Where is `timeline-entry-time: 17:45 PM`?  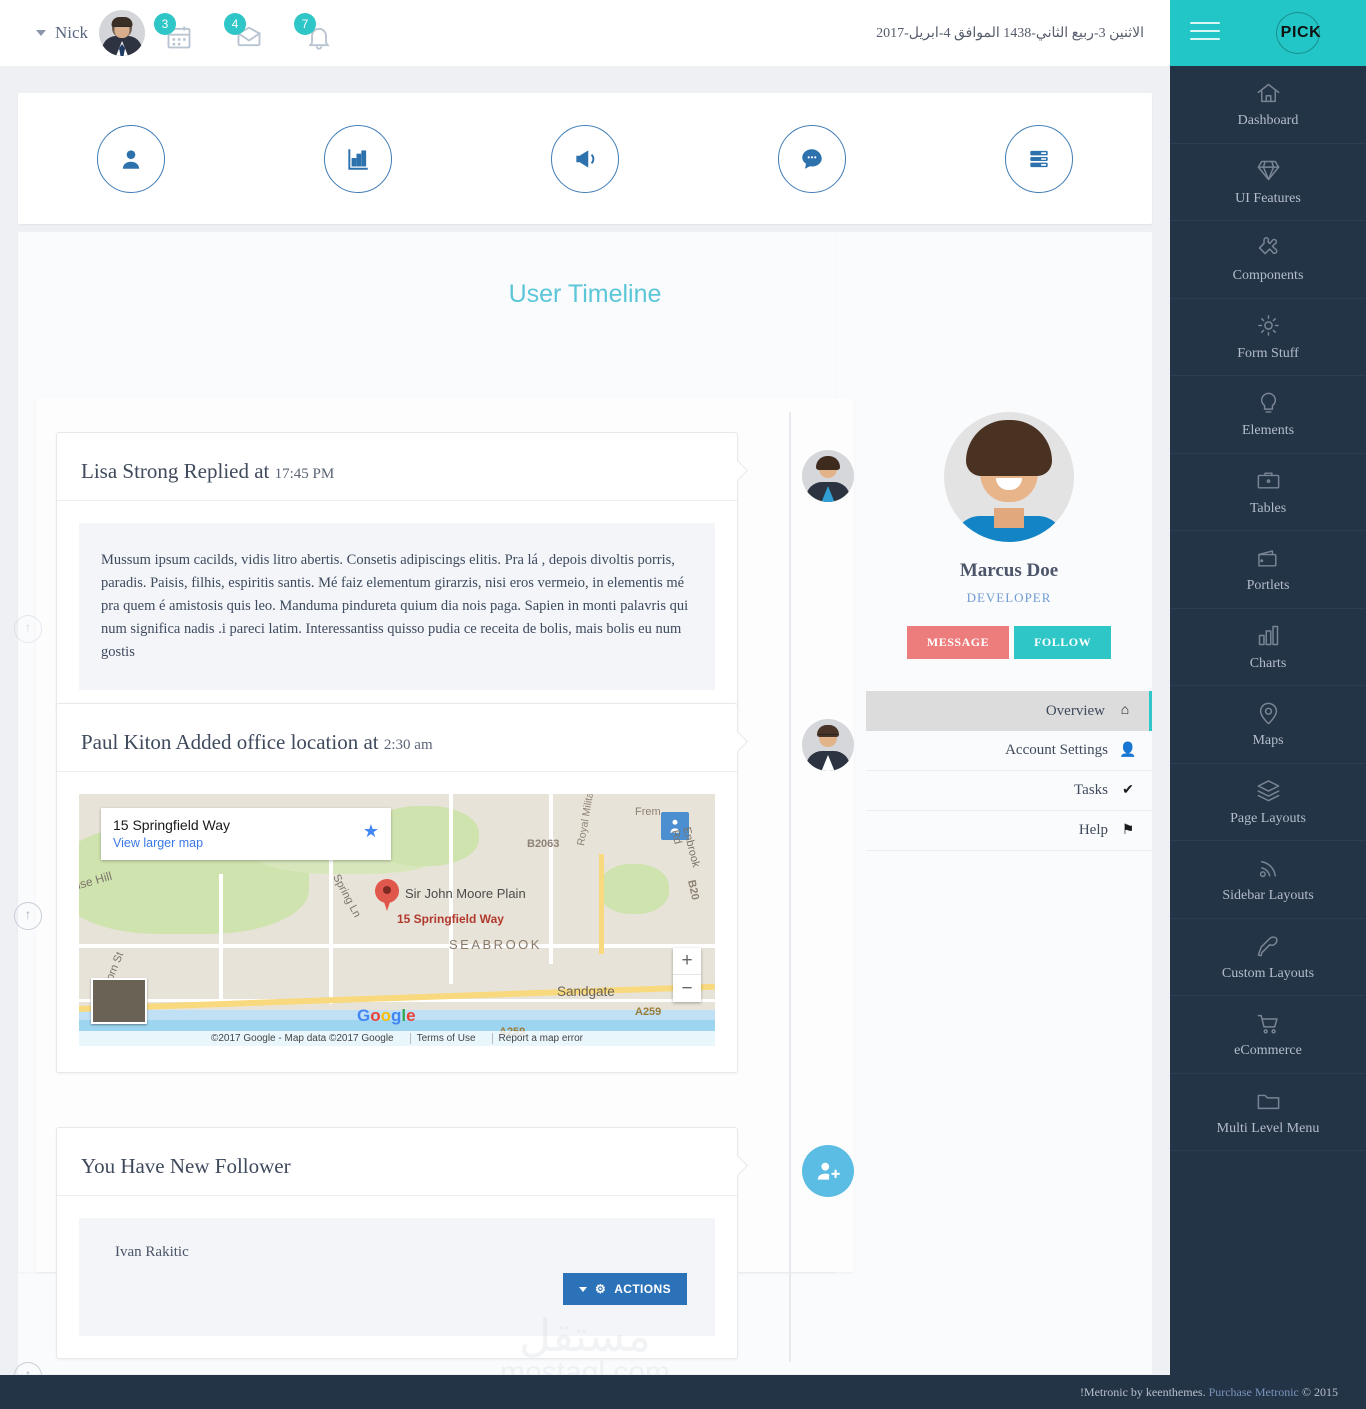
timeline-entry-time: 17:45 PM is located at coordinates (304, 474).